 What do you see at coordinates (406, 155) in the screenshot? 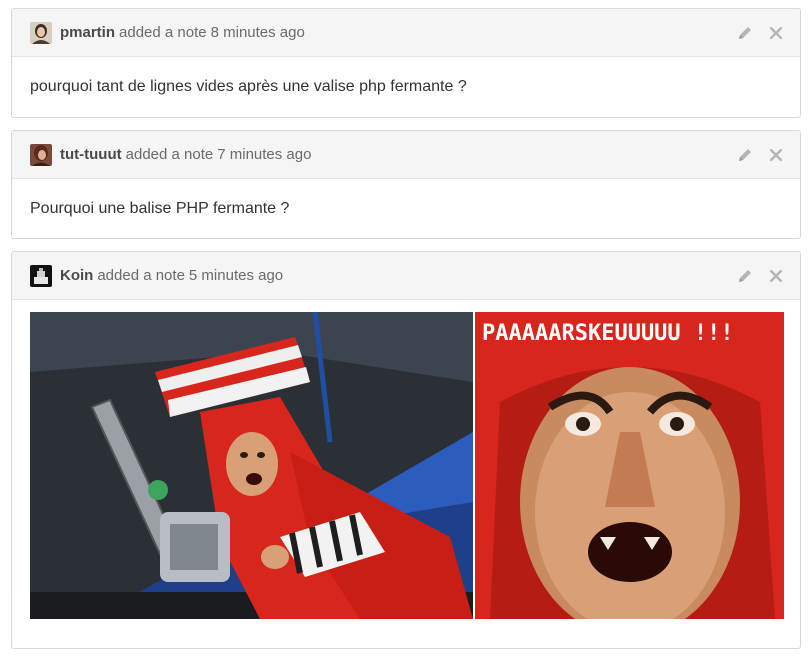
I see `note-header: tut-tuuut added a note 7 minutes ago` at bounding box center [406, 155].